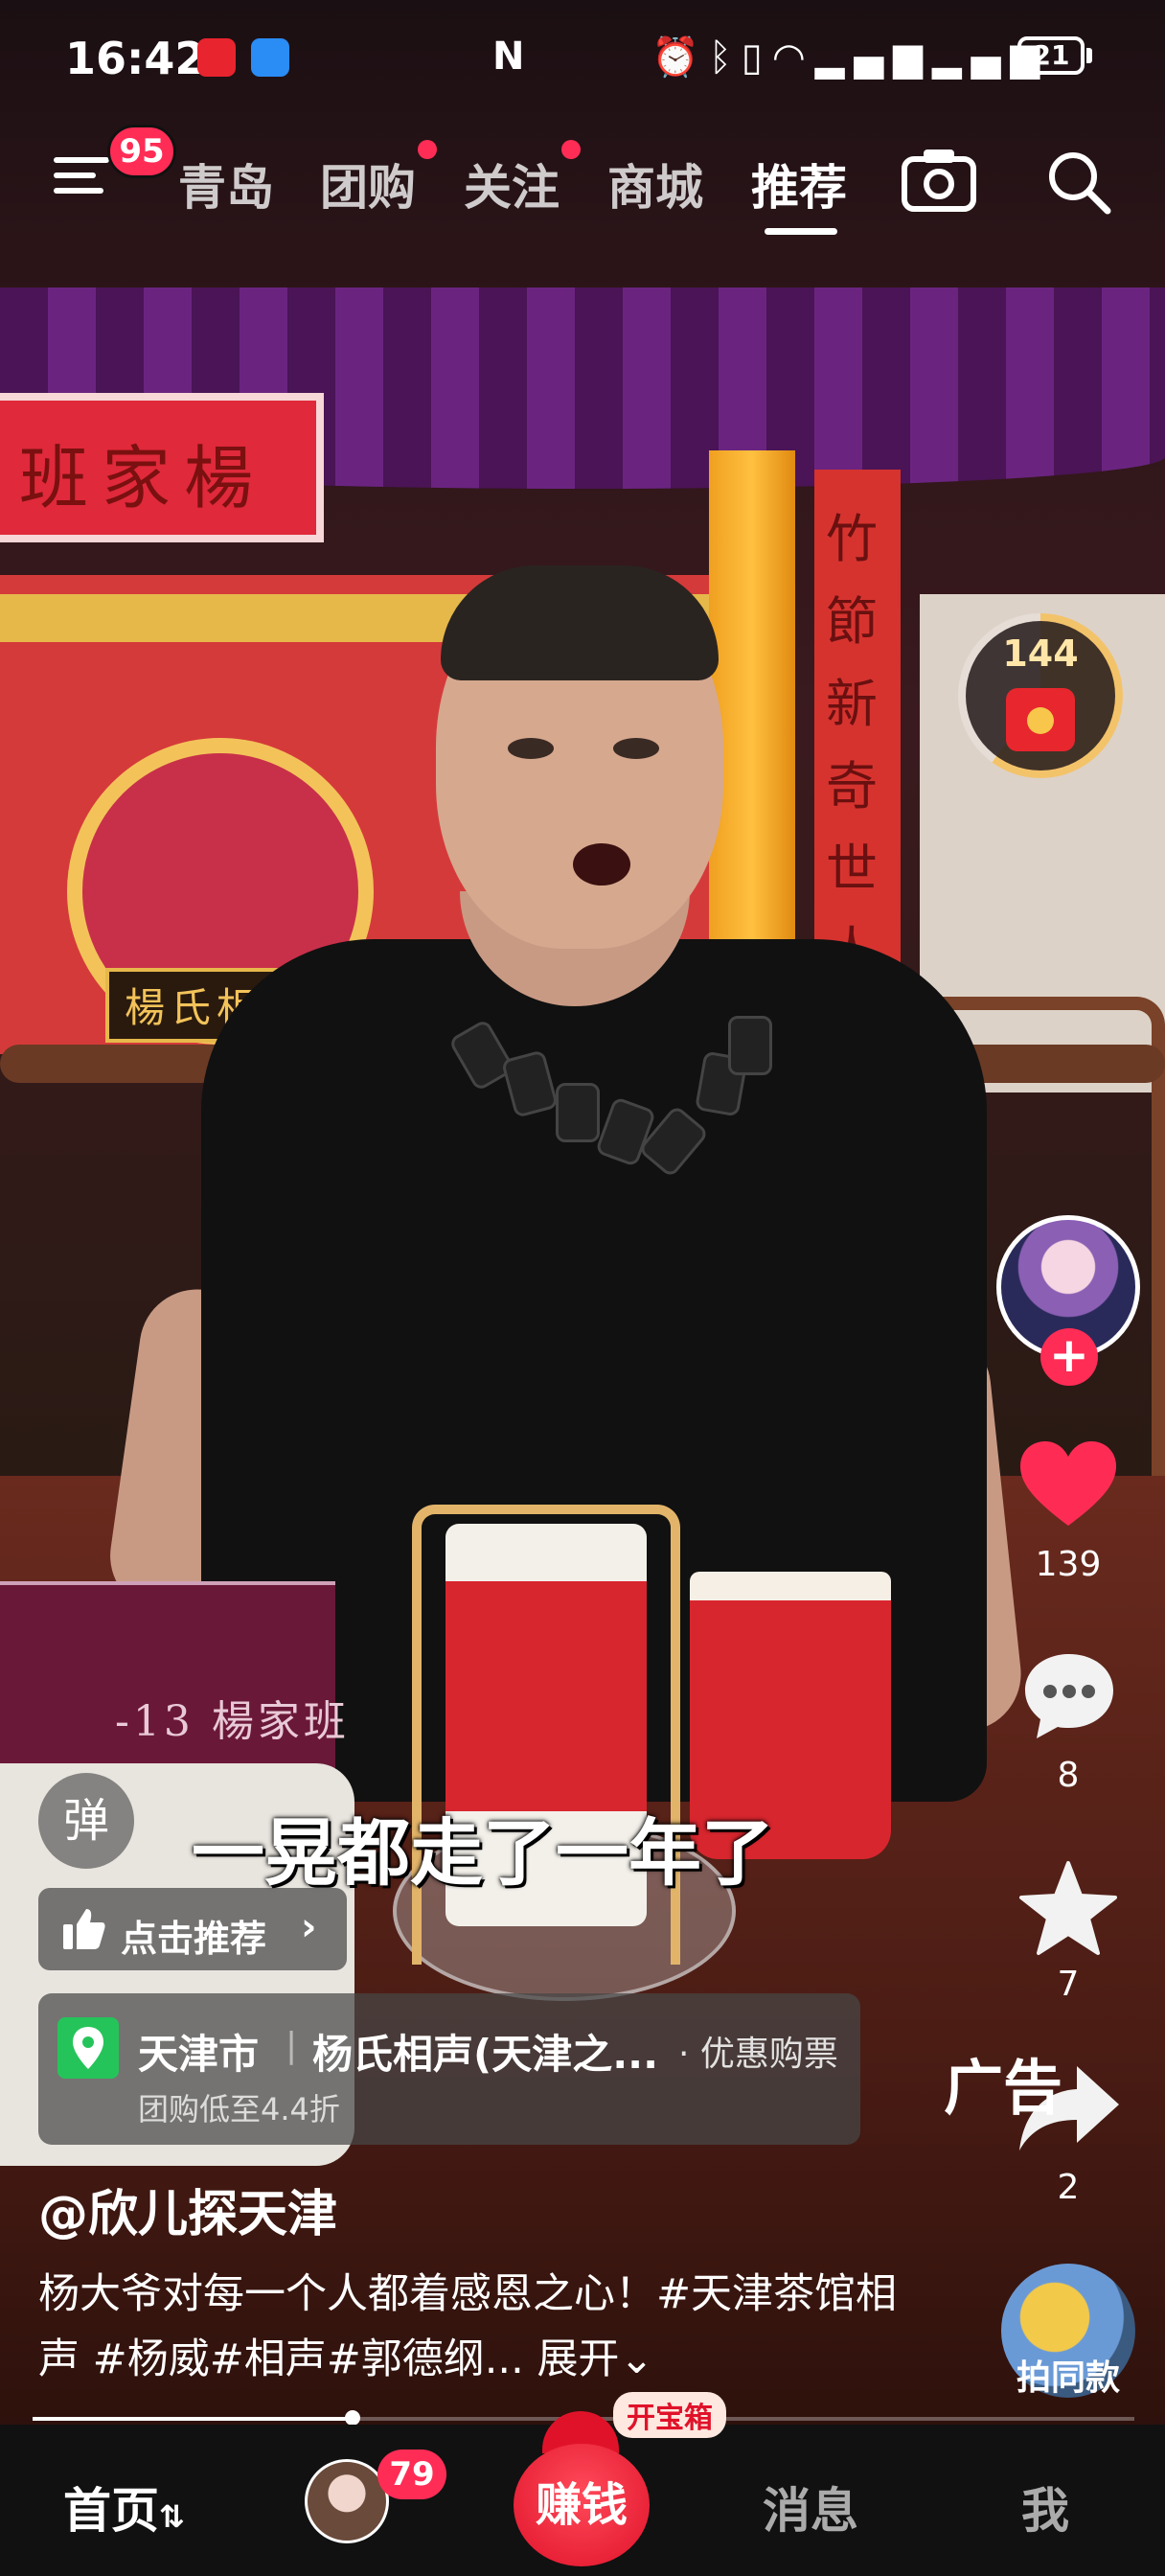  I want to click on tab-home-label: 首页, so click(111, 2511).